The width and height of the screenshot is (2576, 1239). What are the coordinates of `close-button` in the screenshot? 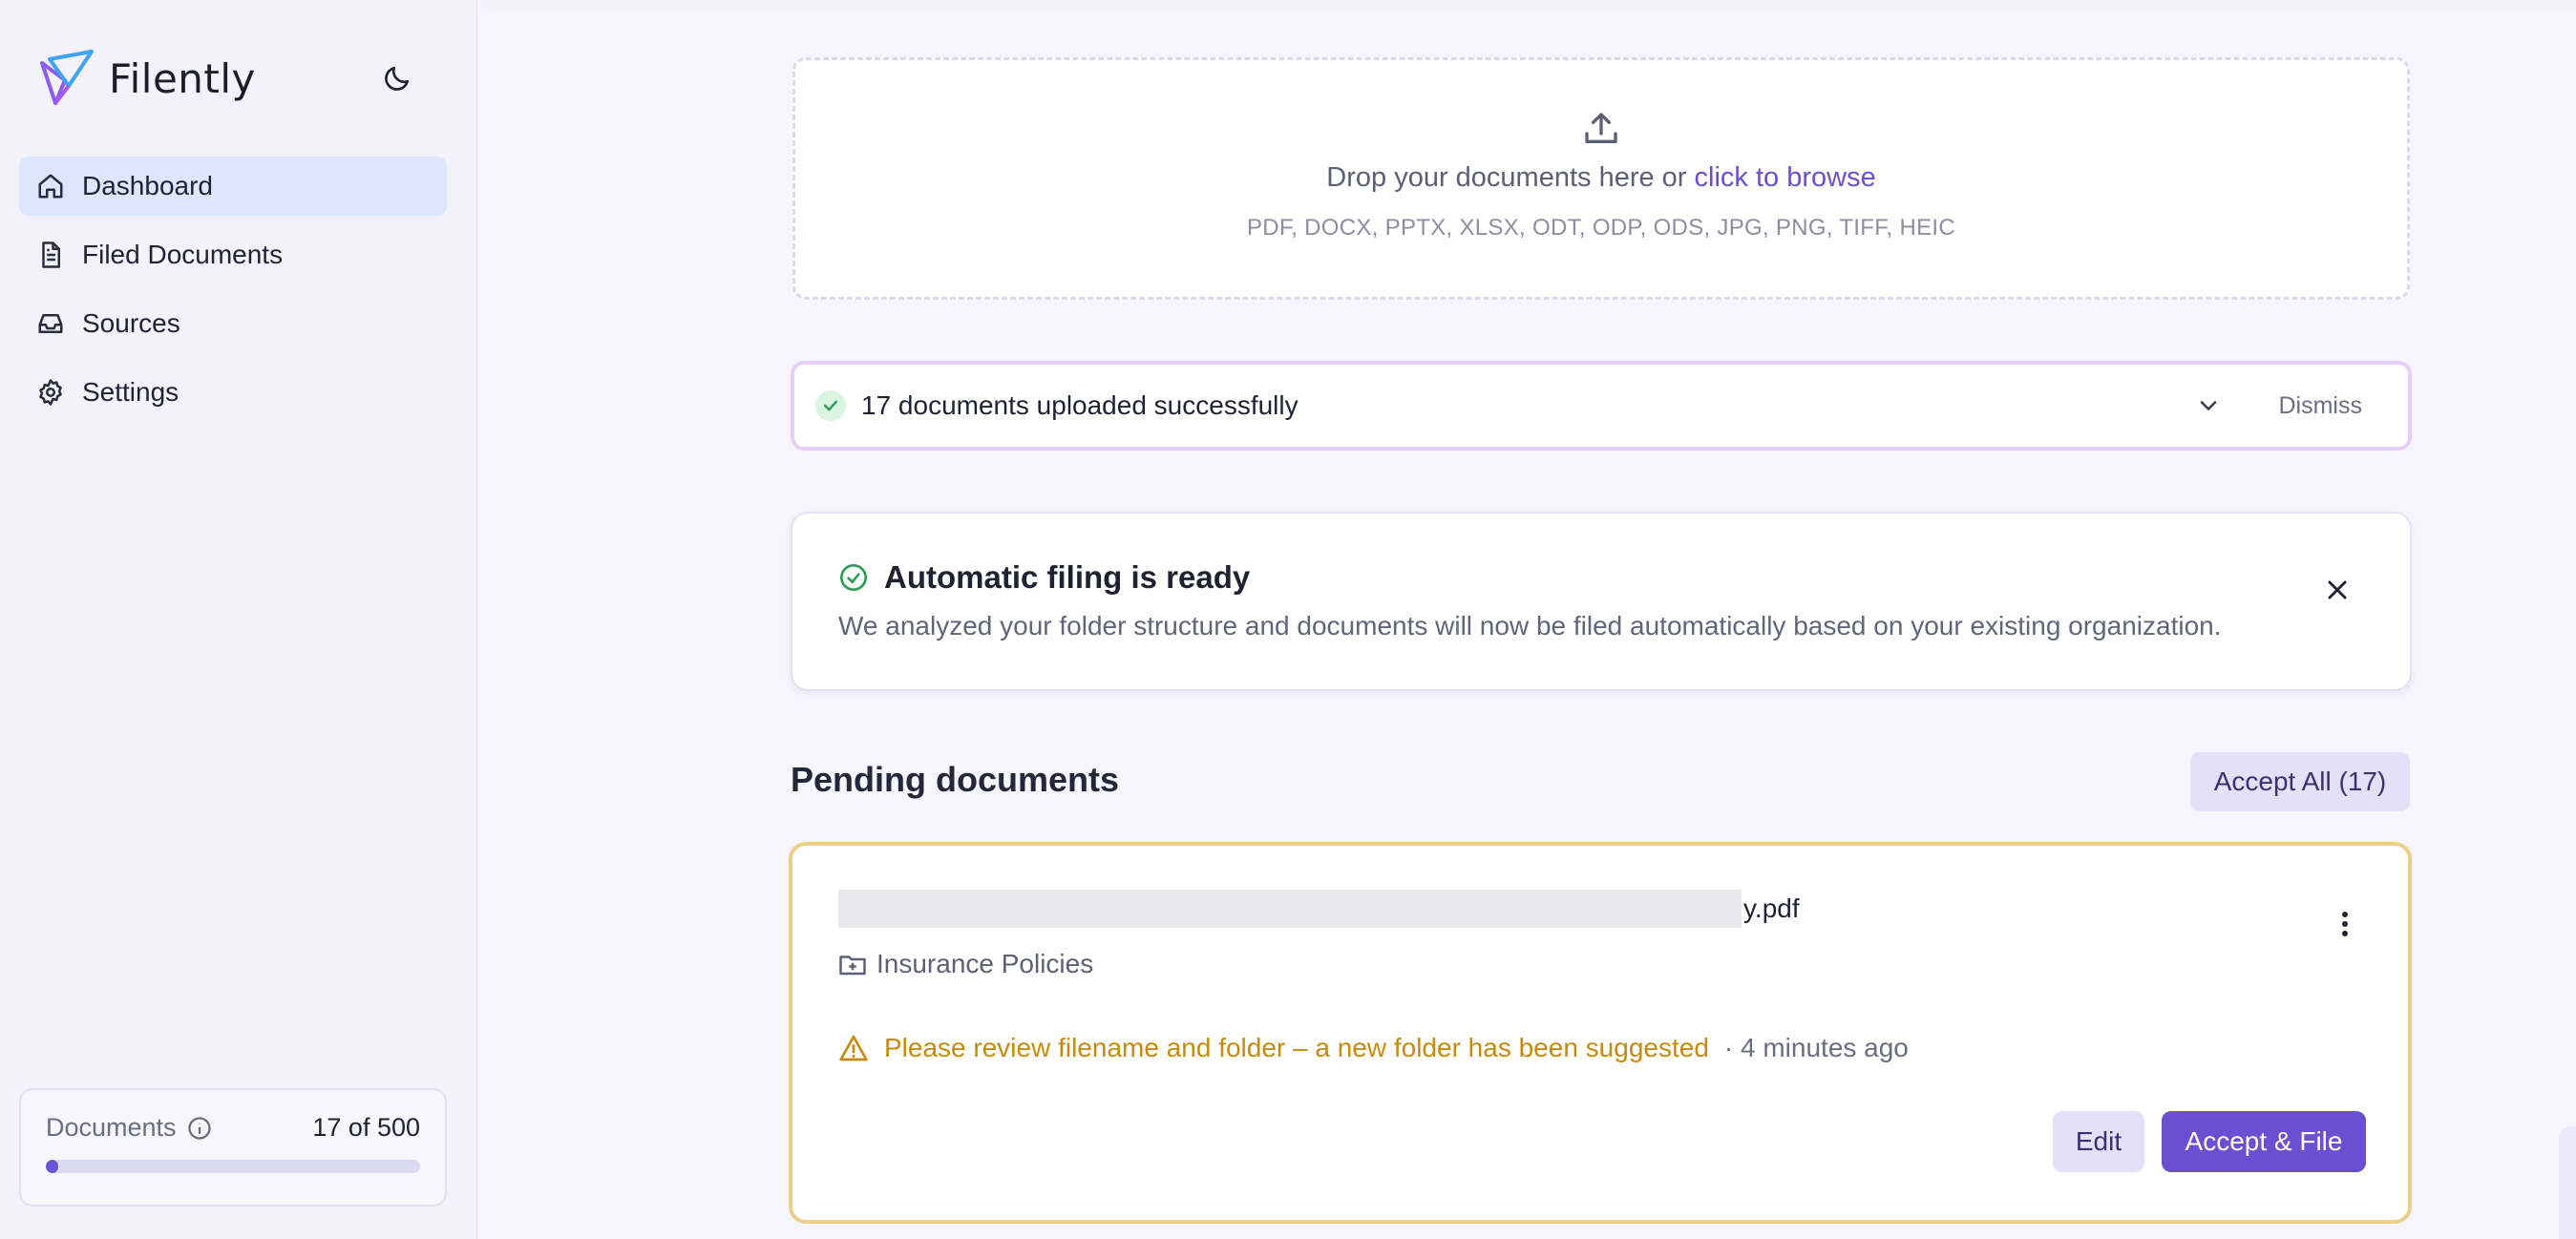 It's located at (2337, 590).